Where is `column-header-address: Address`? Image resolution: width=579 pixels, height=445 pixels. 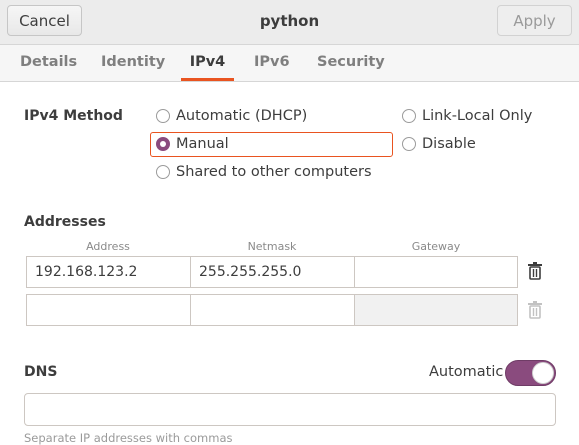
column-header-address: Address is located at coordinates (108, 246).